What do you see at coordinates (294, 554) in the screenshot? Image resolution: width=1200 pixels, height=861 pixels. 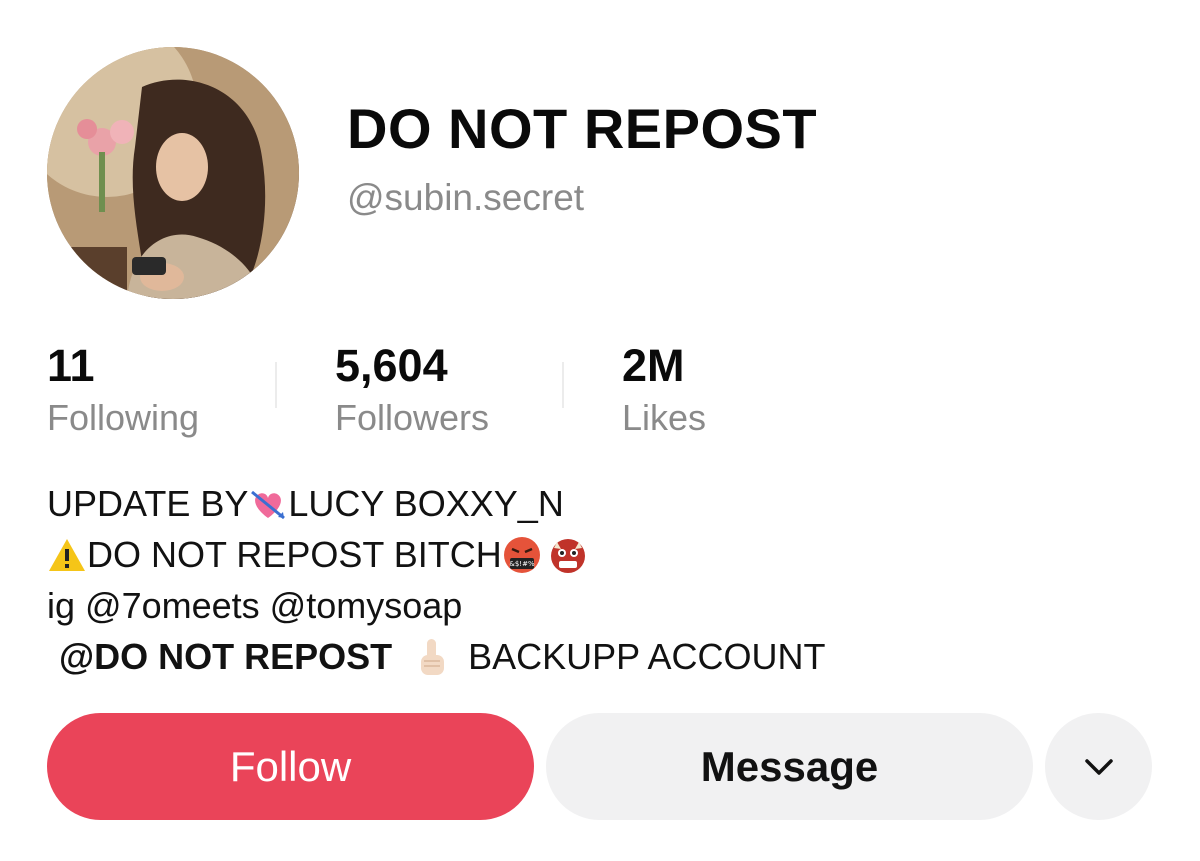 I see `bio-text: DO NOT REPOST BITCH` at bounding box center [294, 554].